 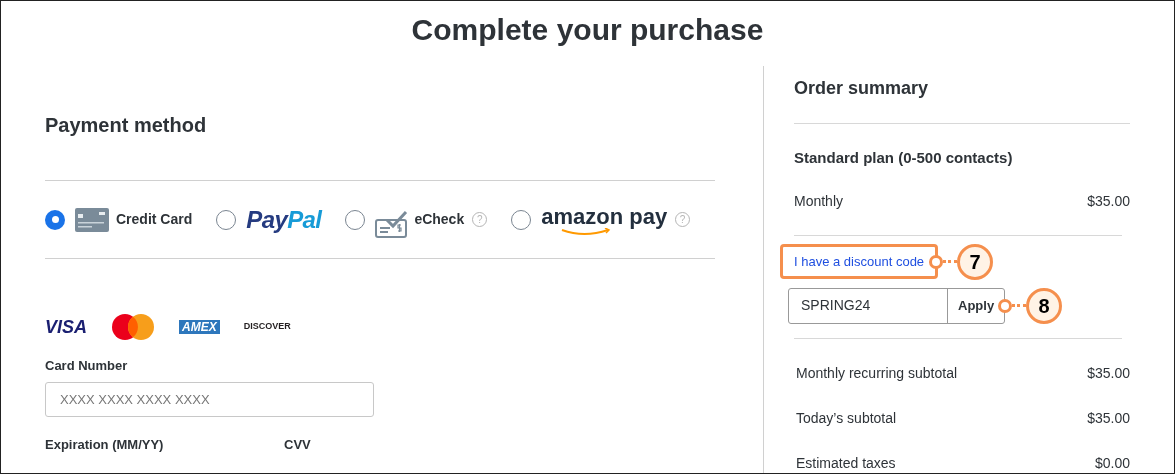 I want to click on discount-link: I have a discount code, so click(x=859, y=261).